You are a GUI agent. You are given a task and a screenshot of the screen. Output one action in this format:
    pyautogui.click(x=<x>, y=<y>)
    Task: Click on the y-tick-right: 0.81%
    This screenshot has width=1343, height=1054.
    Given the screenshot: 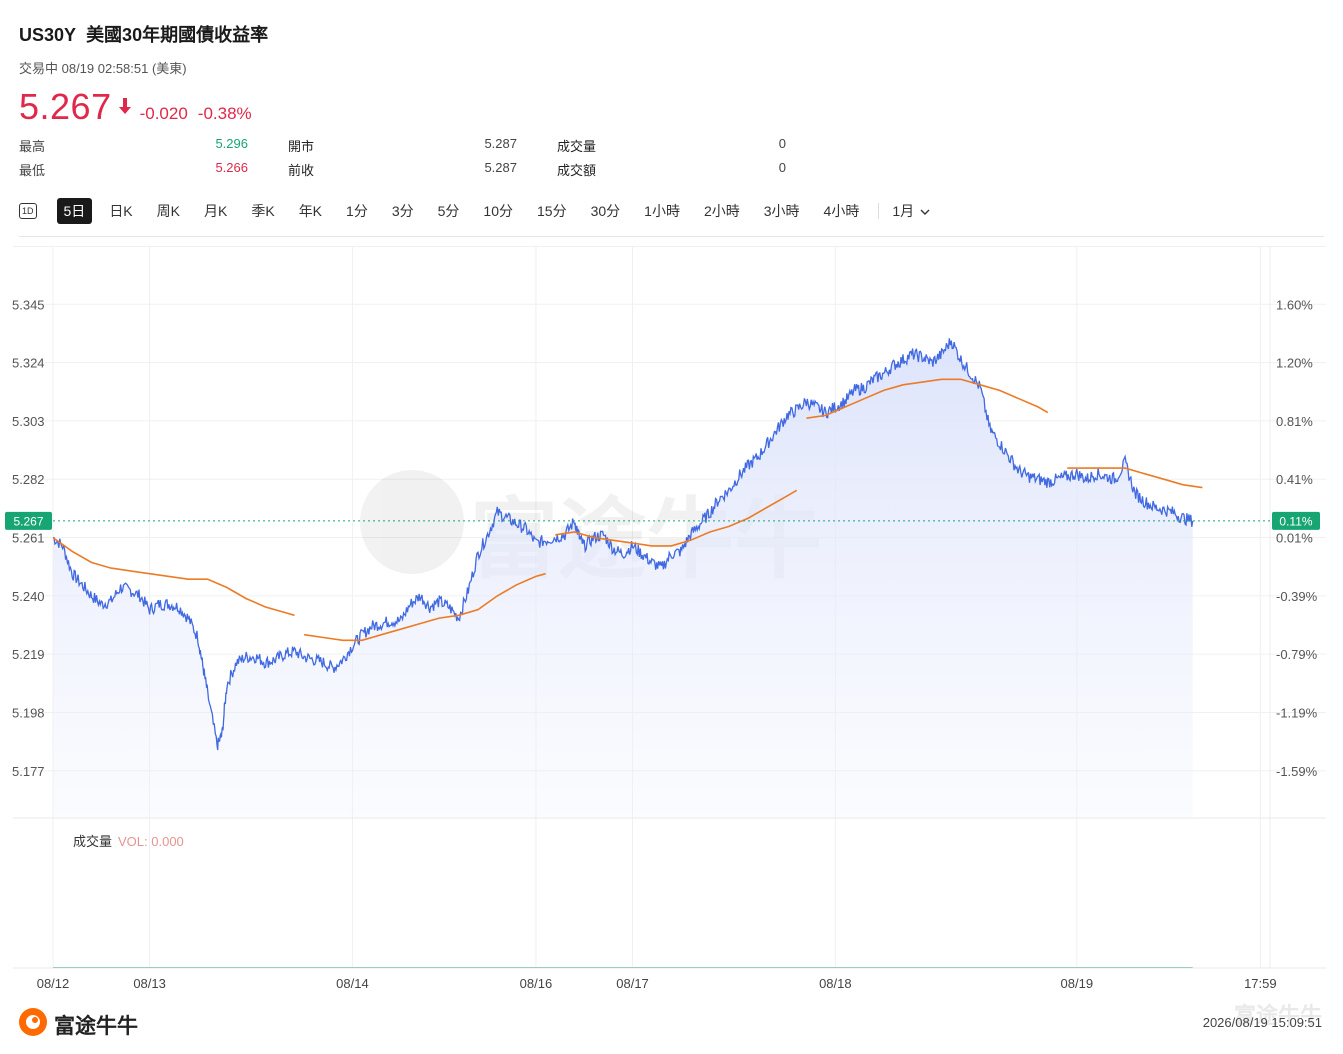 What is the action you would take?
    pyautogui.click(x=1294, y=421)
    